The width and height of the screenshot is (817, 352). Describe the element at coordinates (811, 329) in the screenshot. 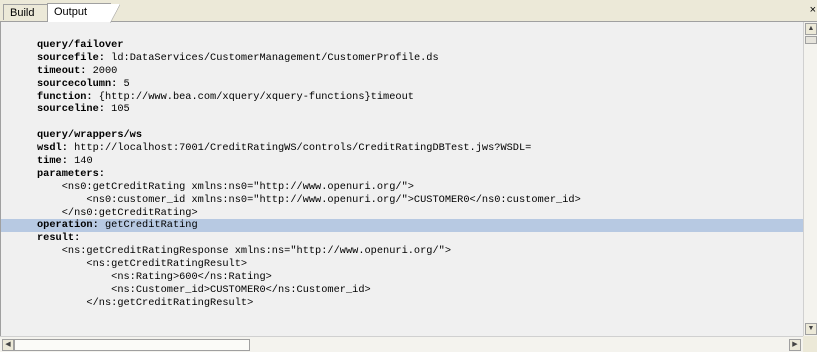

I see `scroll-down-icon: ▼` at that location.